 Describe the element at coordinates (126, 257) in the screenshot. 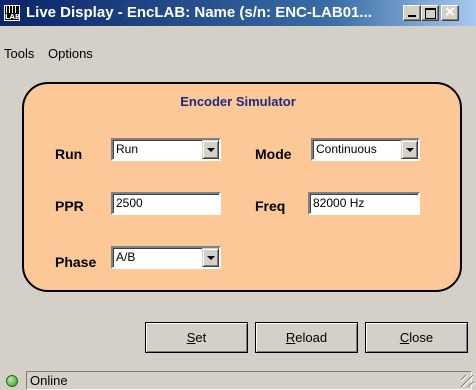

I see `phase-select-value: A/B` at that location.